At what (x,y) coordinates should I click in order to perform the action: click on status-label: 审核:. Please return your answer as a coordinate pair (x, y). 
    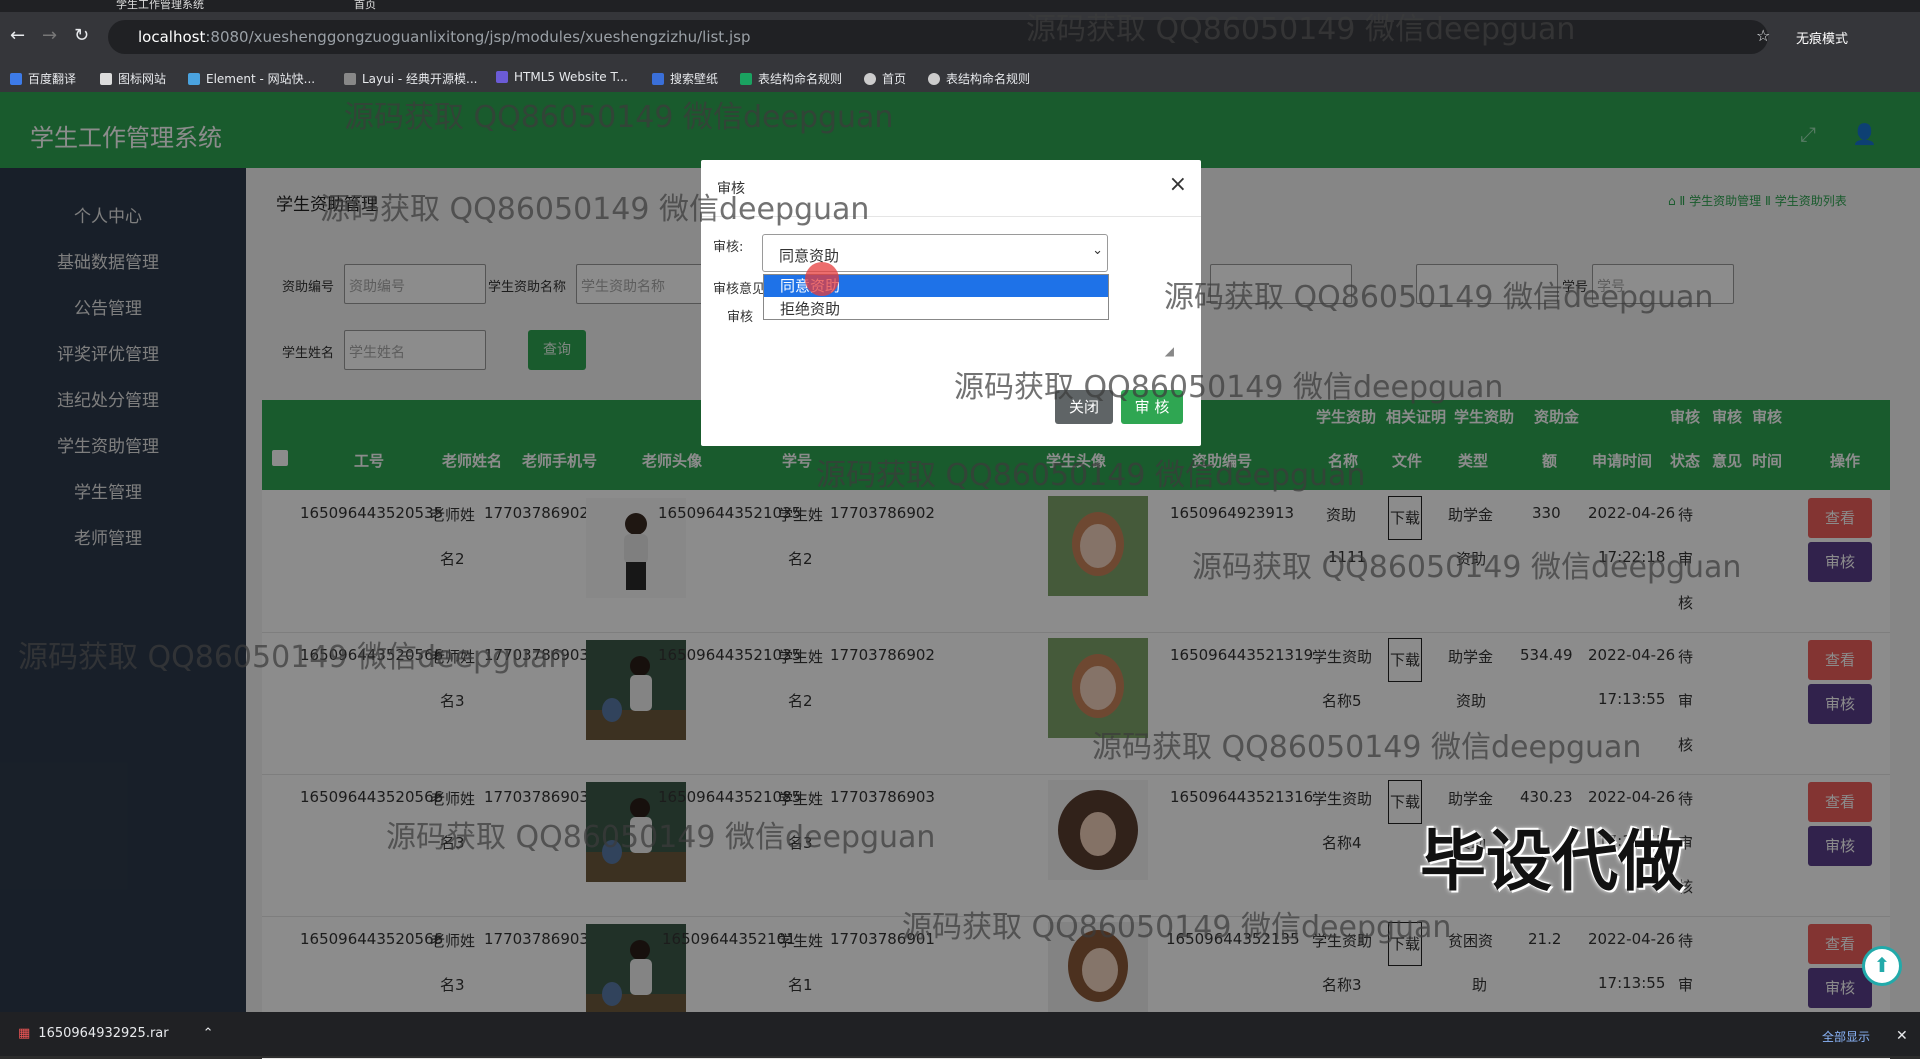
    Looking at the image, I should click on (728, 247).